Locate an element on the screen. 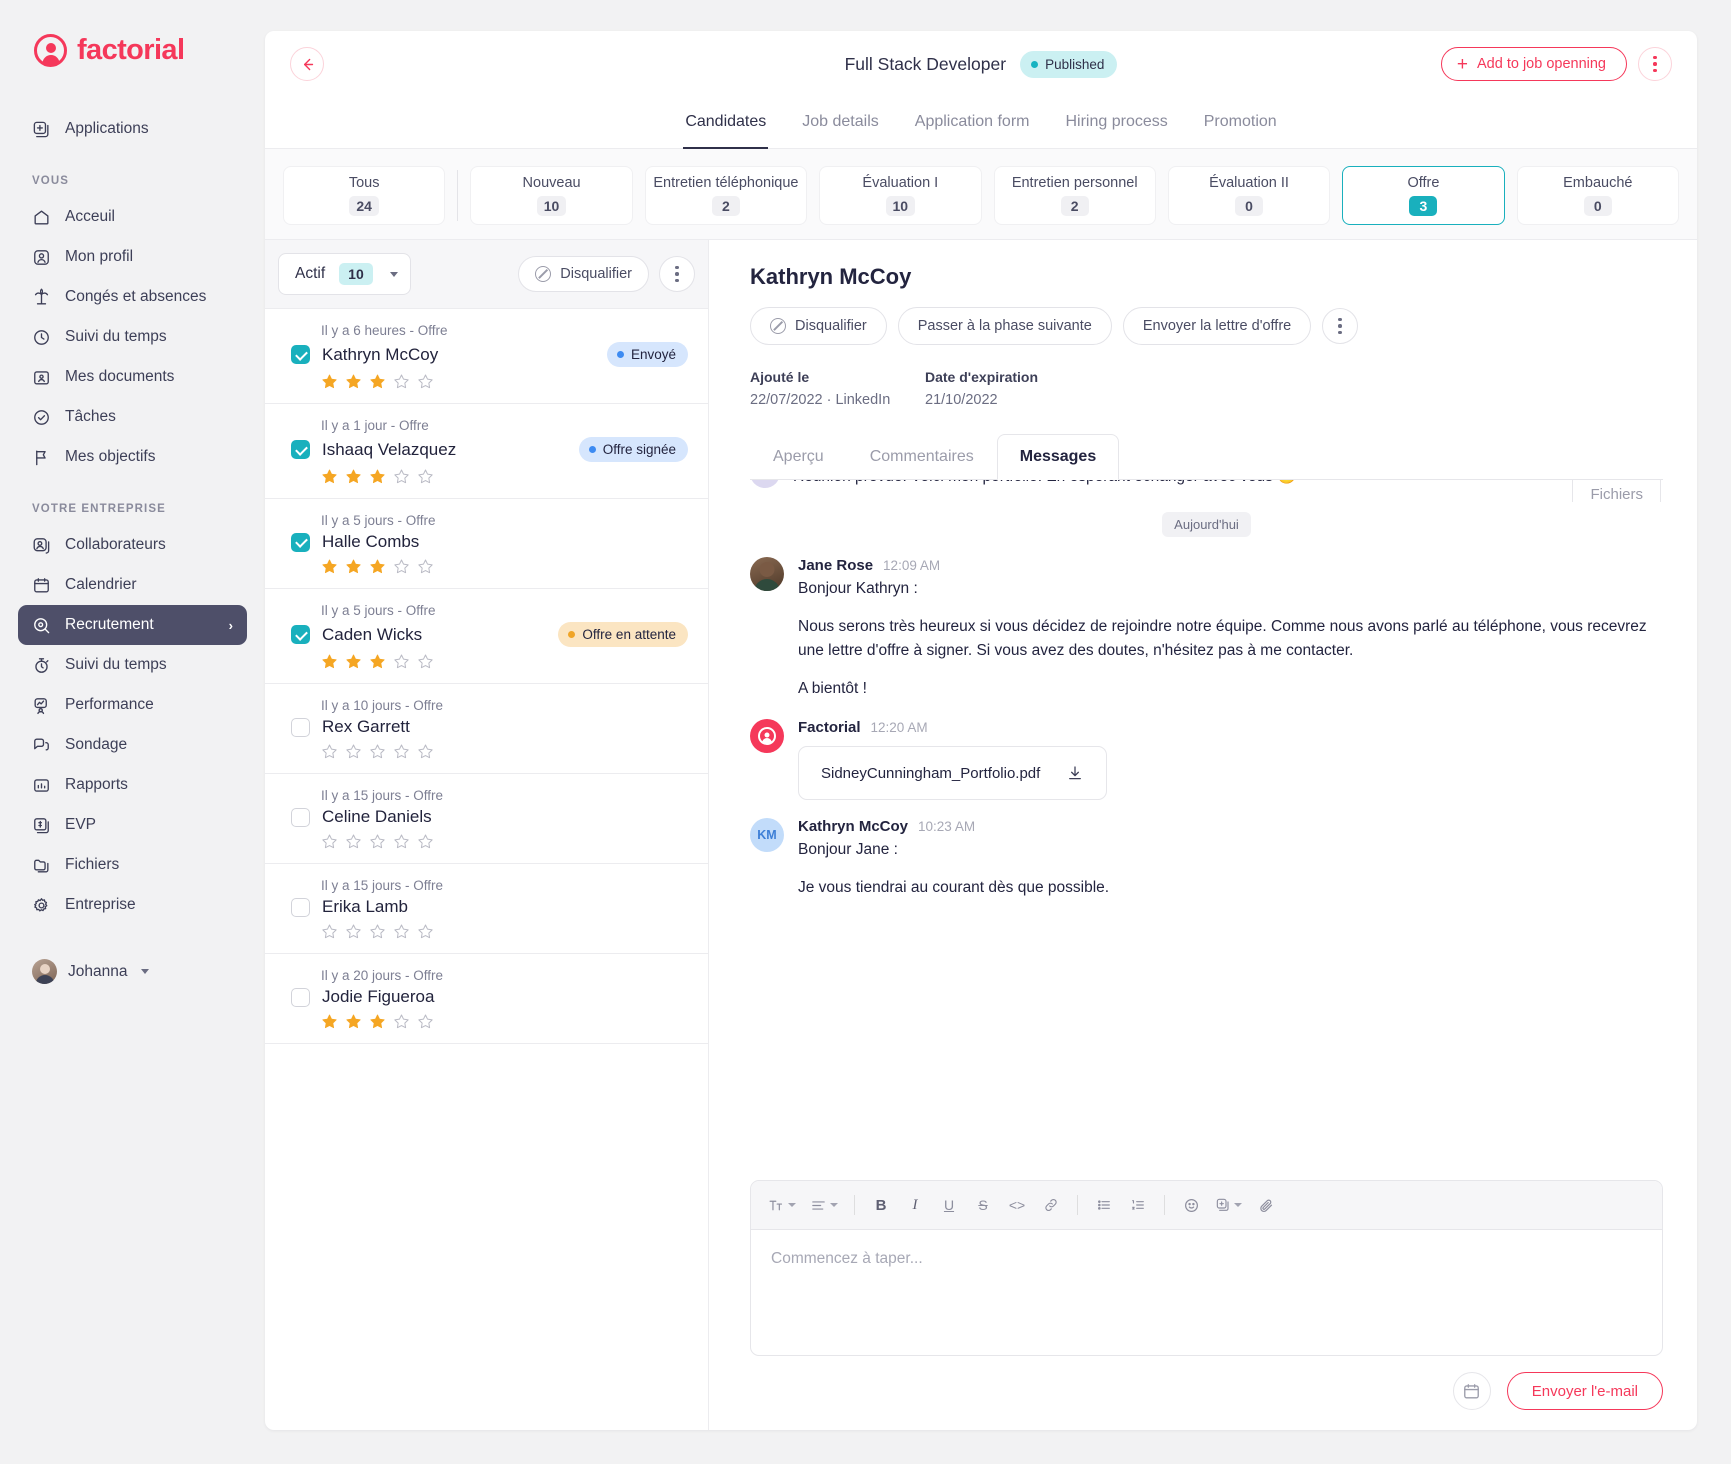 This screenshot has width=1731, height=1464. tab-apercu: Aperçu is located at coordinates (798, 457).